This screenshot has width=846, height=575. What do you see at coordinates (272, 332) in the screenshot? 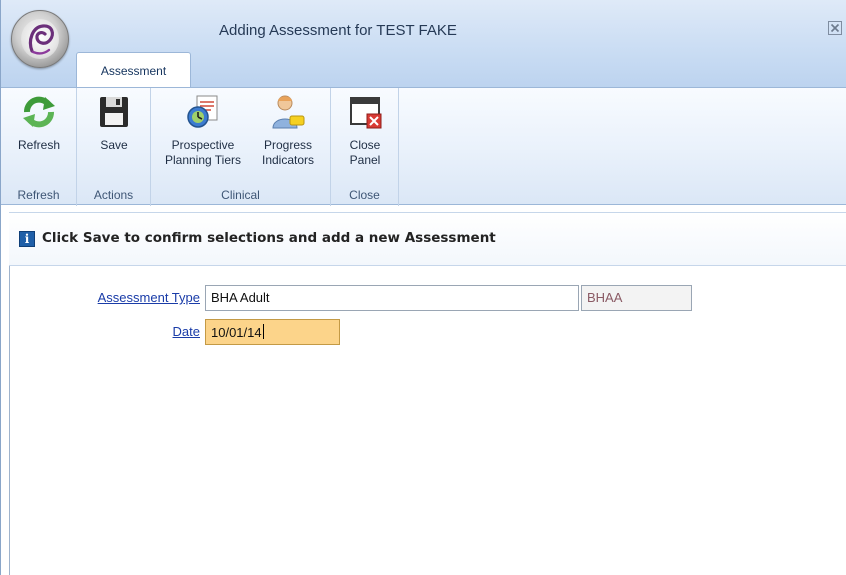
I see `date-input: 10/01/14` at bounding box center [272, 332].